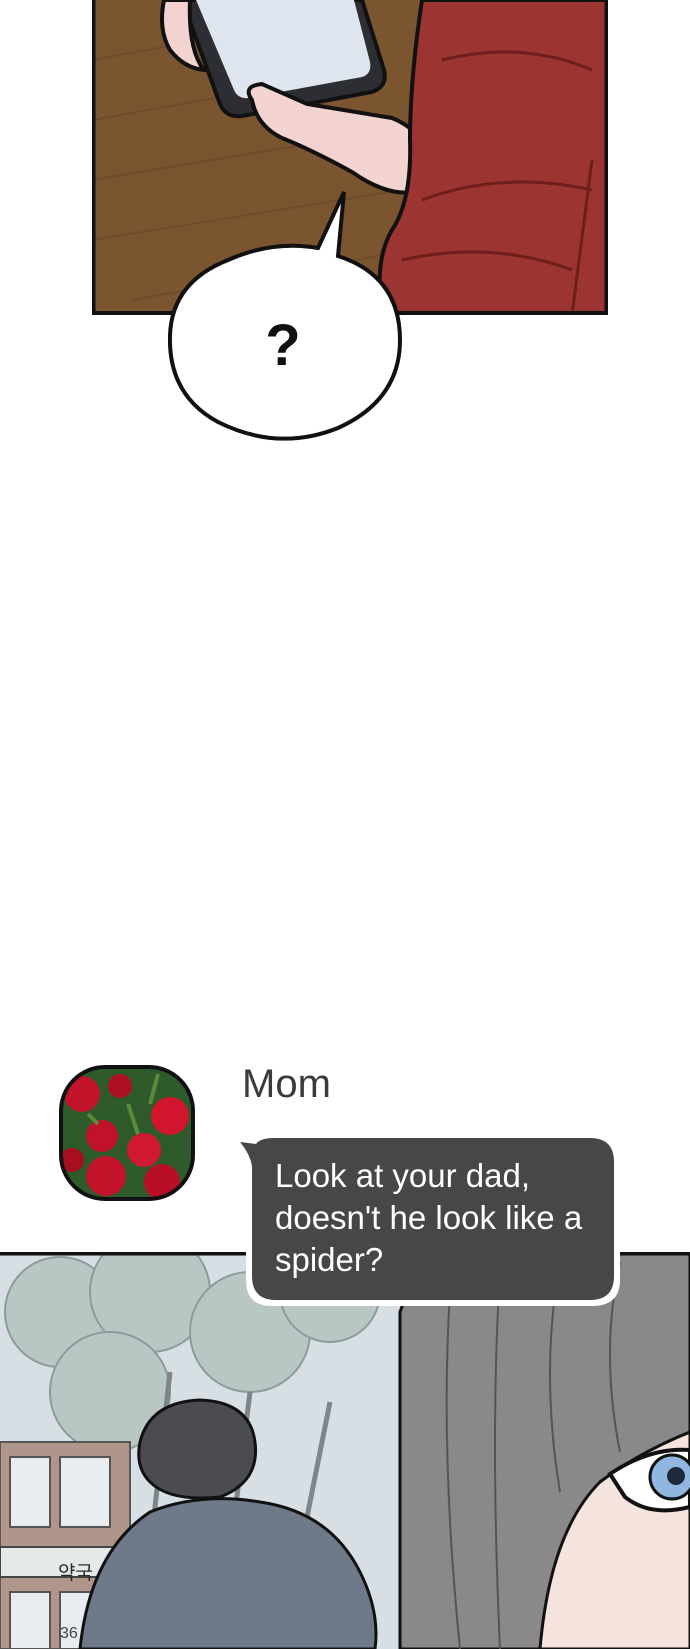 Image resolution: width=690 pixels, height=1649 pixels. What do you see at coordinates (69, 1633) in the screenshot?
I see `building-number-text: 36` at bounding box center [69, 1633].